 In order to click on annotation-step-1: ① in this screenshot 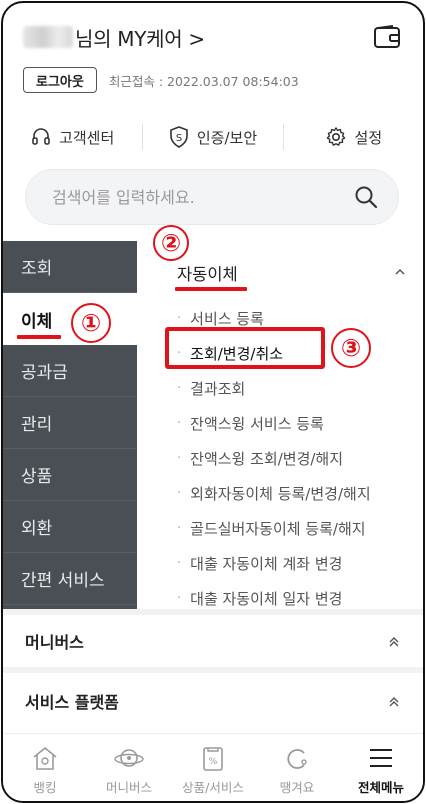, I will do `click(91, 323)`.